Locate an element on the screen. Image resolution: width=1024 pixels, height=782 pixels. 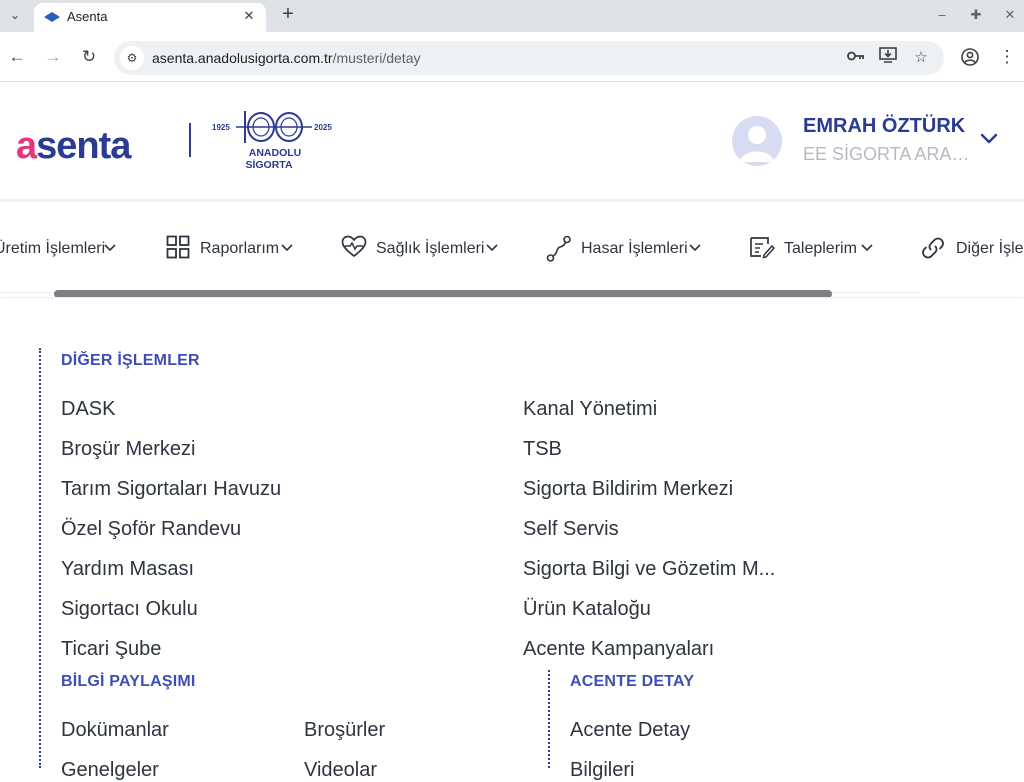
section-title-bilgi-paylasimi: BİLGİ PAYLAŞIMI is located at coordinates (128, 681).